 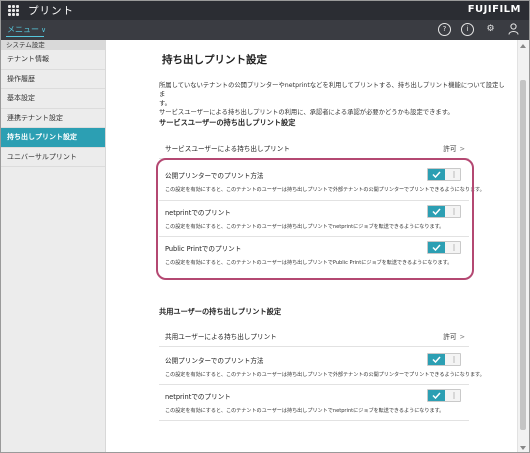 I want to click on service-section-title: サービスユーザーの持ち出しプリント設定, so click(x=227, y=122).